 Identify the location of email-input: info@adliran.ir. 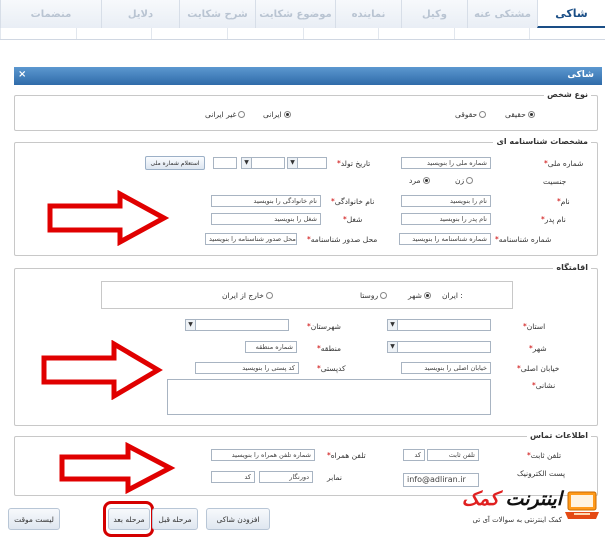
(441, 480).